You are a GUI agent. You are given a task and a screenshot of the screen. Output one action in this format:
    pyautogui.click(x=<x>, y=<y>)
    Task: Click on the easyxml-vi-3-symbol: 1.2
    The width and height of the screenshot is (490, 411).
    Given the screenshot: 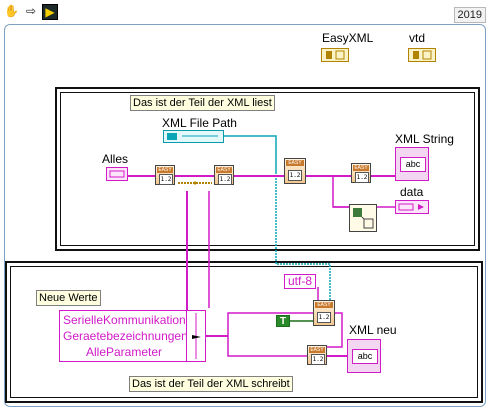 What is the action you would take?
    pyautogui.click(x=362, y=177)
    